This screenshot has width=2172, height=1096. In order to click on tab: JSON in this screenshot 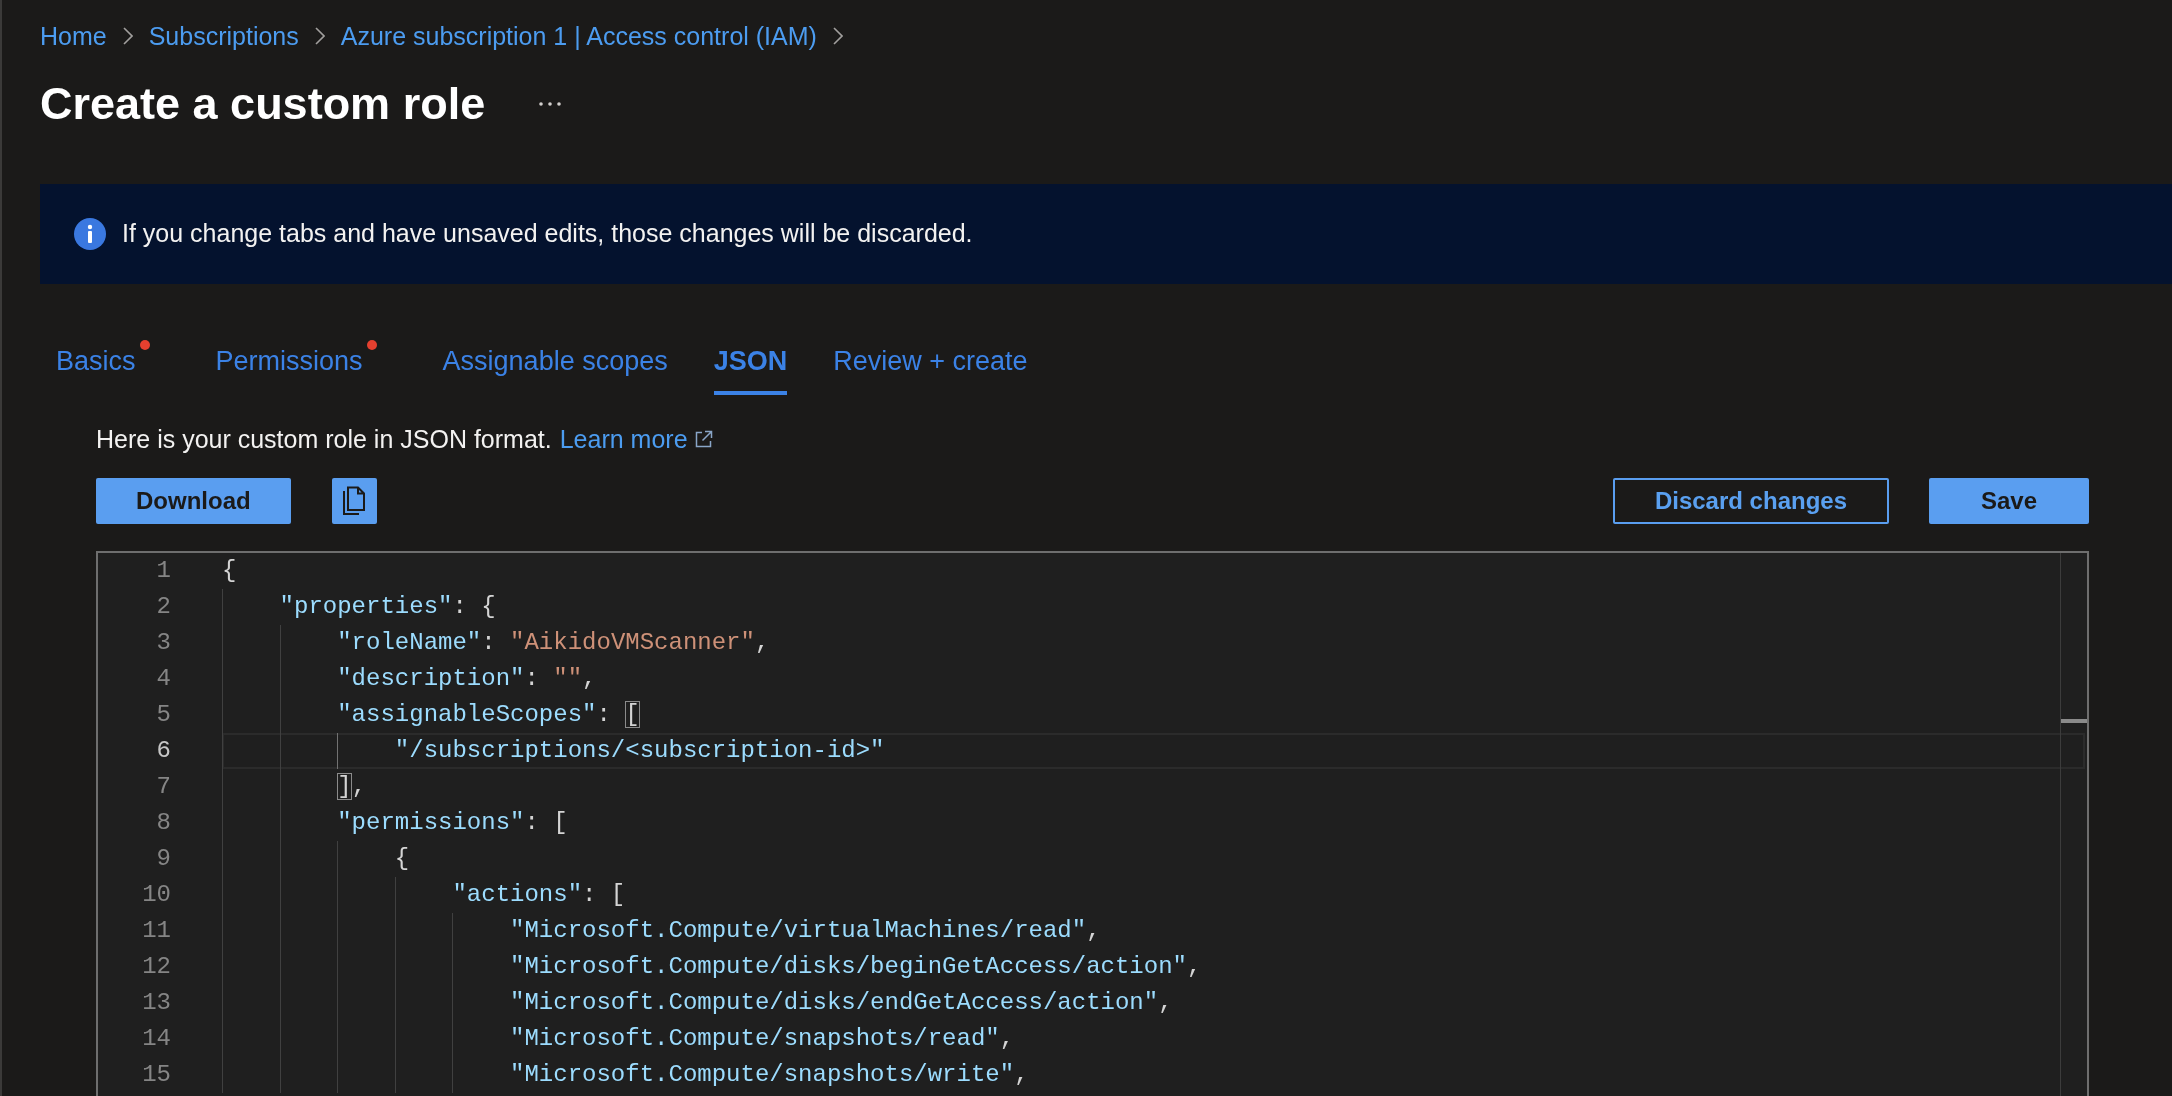, I will do `click(750, 369)`.